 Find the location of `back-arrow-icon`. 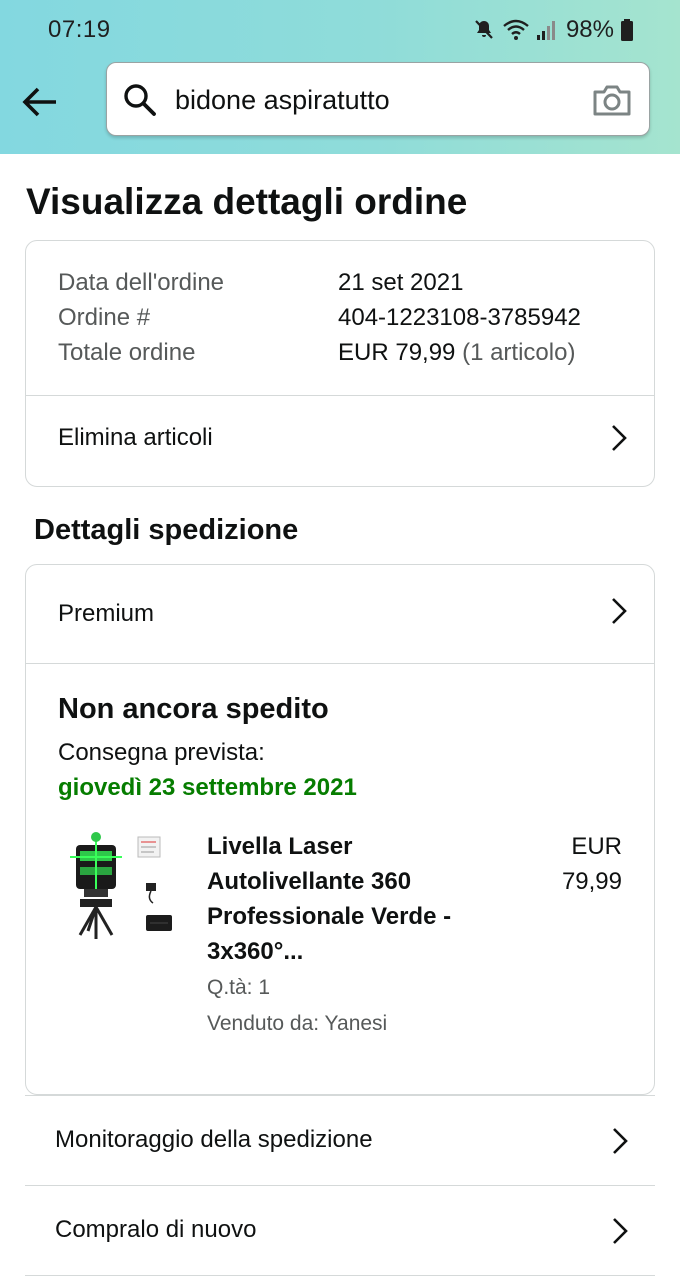

back-arrow-icon is located at coordinates (39, 102).